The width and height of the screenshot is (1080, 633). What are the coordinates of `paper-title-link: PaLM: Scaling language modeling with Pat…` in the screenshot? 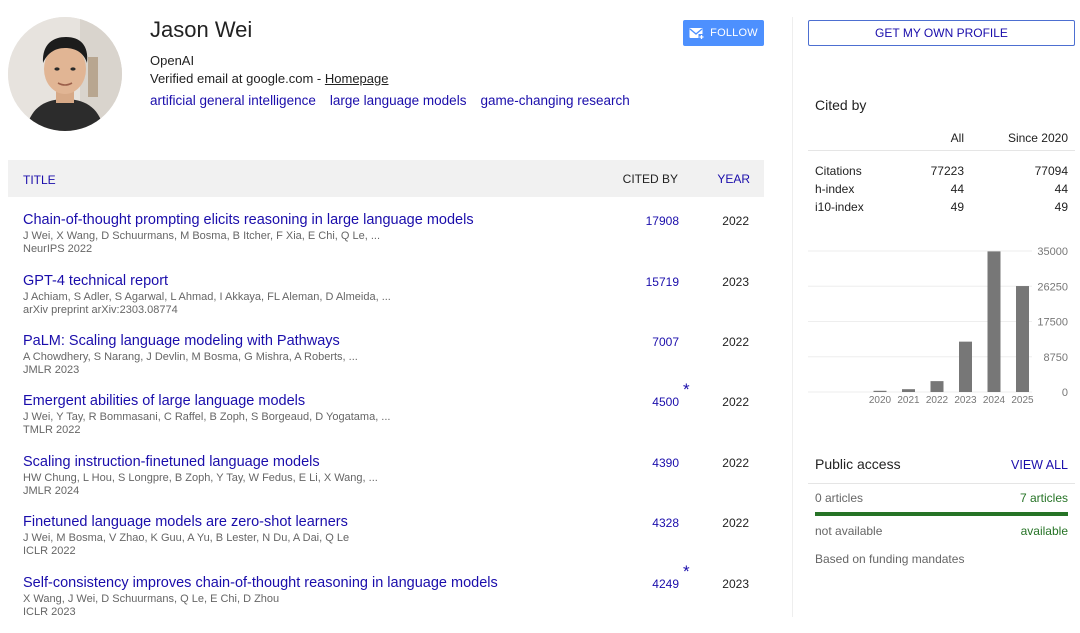 It's located at (181, 341).